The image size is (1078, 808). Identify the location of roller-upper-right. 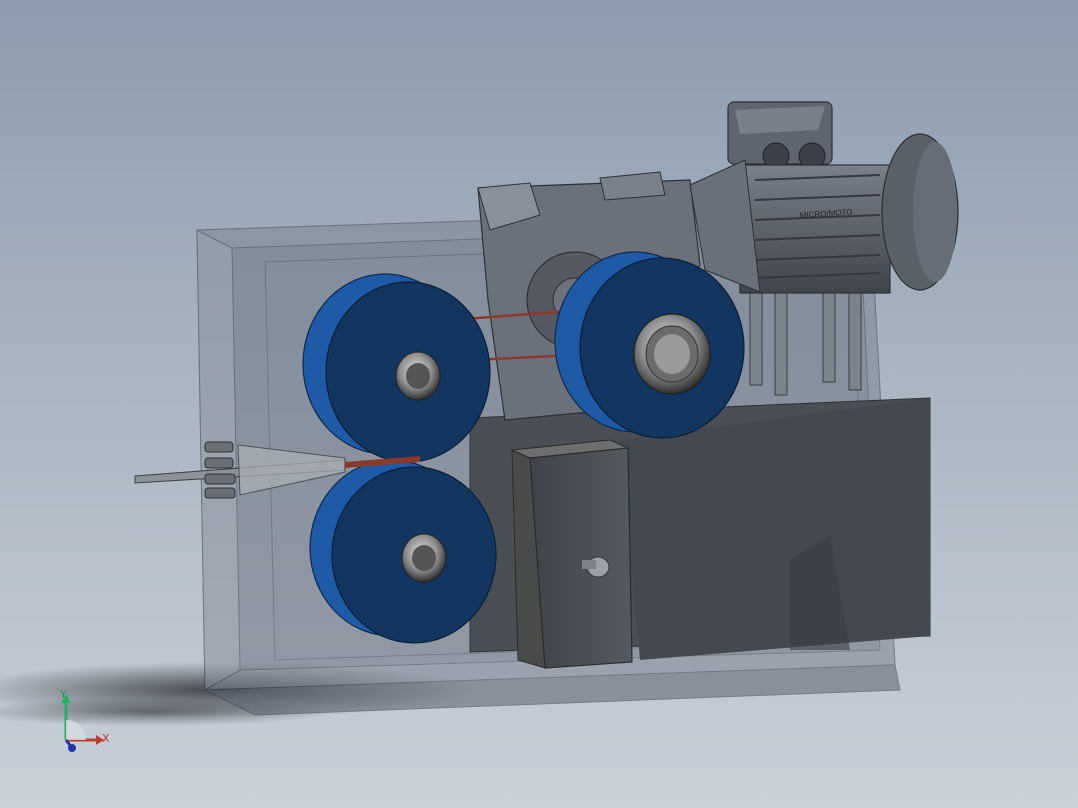
(649, 345).